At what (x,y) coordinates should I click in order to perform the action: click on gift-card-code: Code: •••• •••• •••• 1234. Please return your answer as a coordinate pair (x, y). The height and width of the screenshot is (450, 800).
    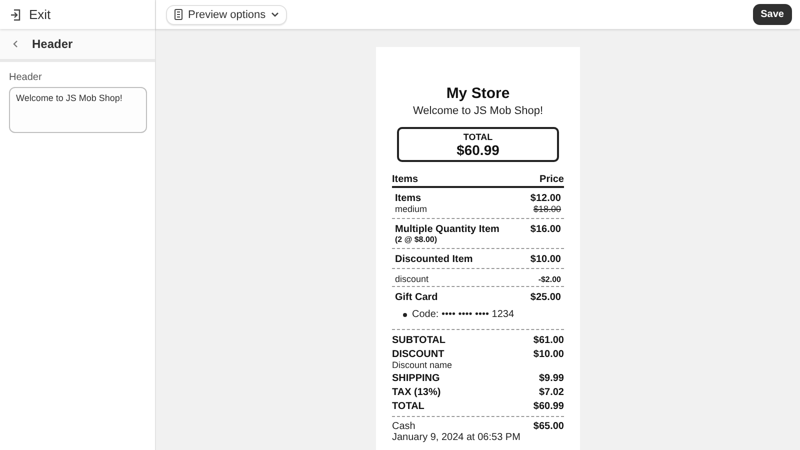
    Looking at the image, I should click on (463, 314).